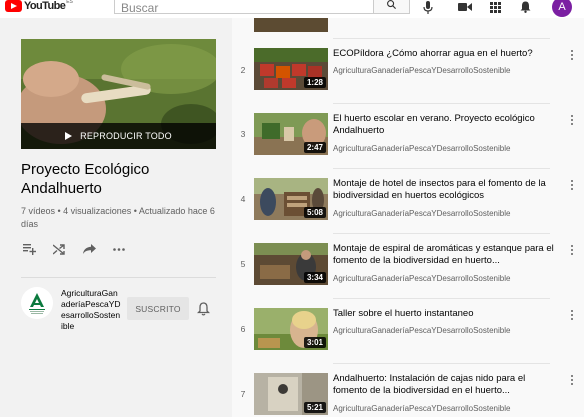  Describe the element at coordinates (59, 249) in the screenshot. I see `shuffle-icon` at that location.